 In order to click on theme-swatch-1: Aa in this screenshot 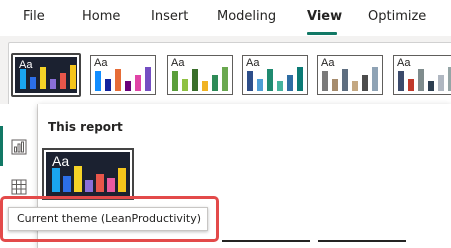, I will do `click(46, 75)`.